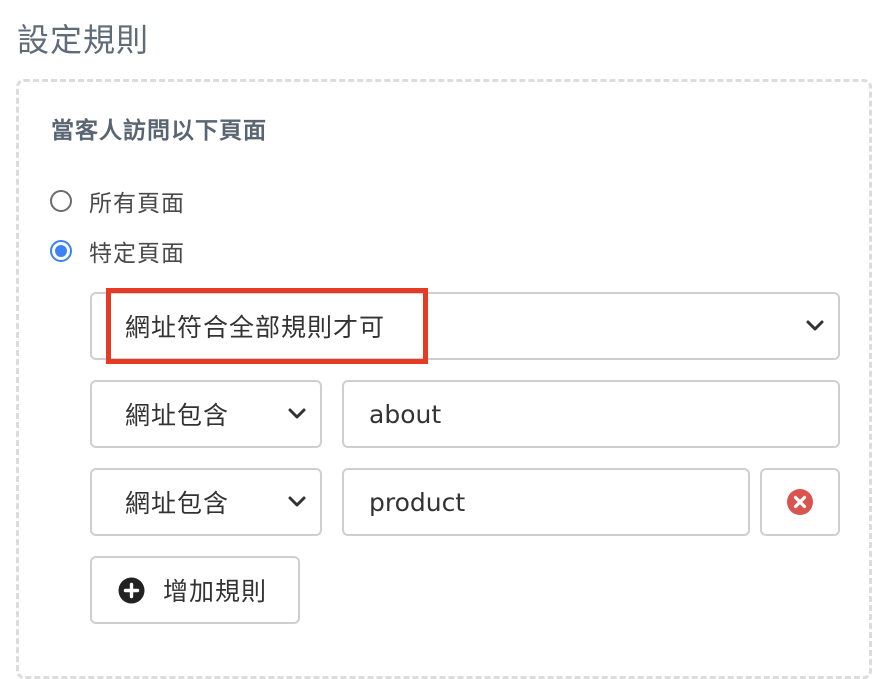 Image resolution: width=892 pixels, height=679 pixels. Describe the element at coordinates (61, 251) in the screenshot. I see `radio-button-checked` at that location.